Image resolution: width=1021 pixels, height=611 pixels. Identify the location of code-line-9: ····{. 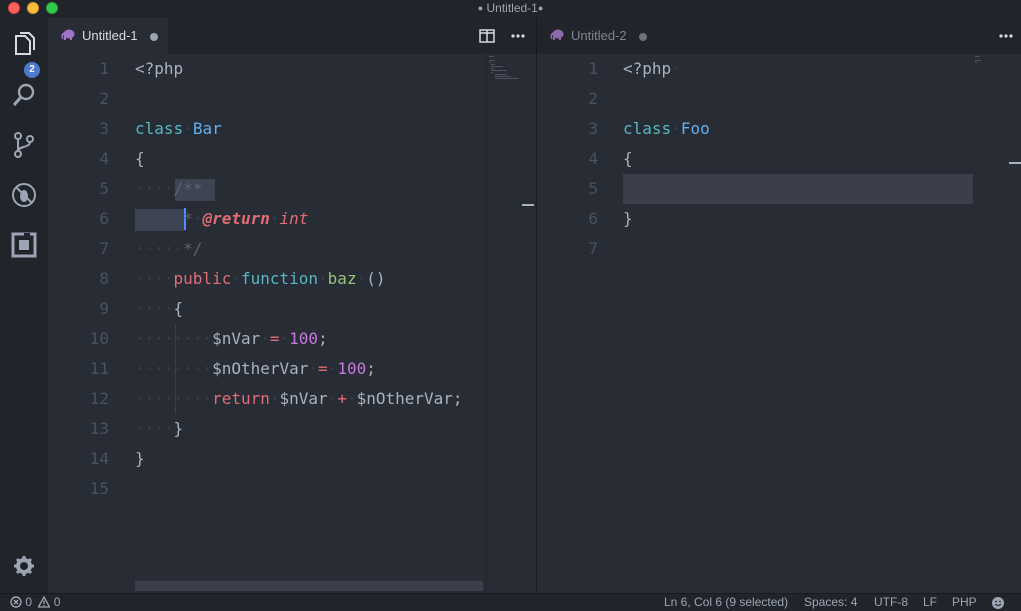
(159, 309).